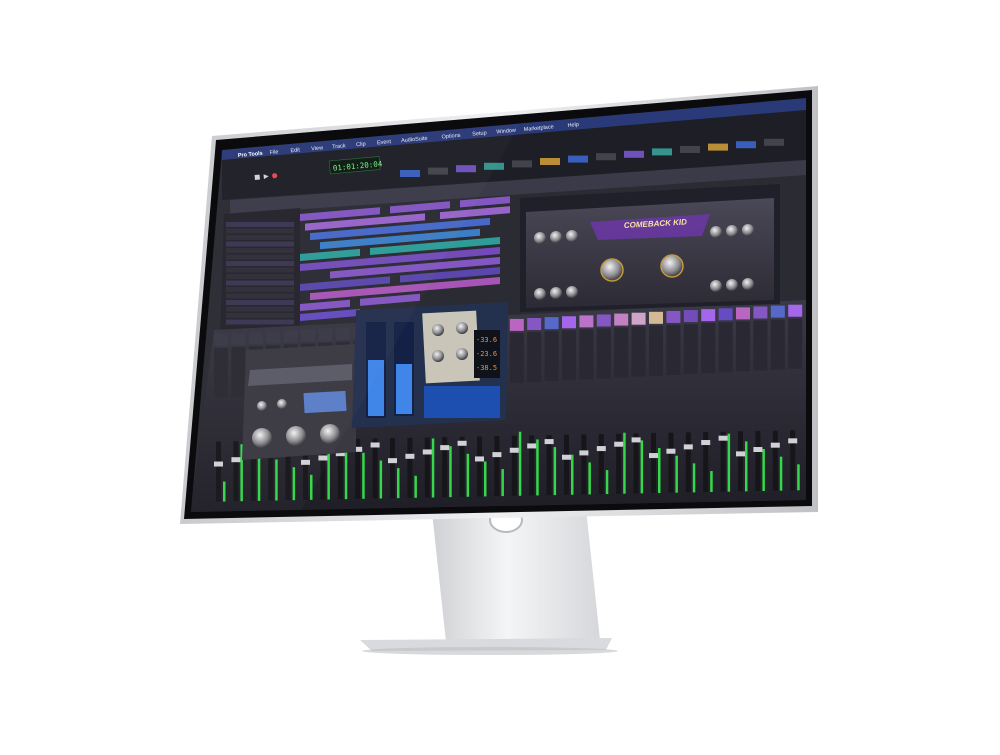 The image size is (1000, 755). I want to click on plugin-comeback-kid: COMEBACK KID, so click(650, 248).